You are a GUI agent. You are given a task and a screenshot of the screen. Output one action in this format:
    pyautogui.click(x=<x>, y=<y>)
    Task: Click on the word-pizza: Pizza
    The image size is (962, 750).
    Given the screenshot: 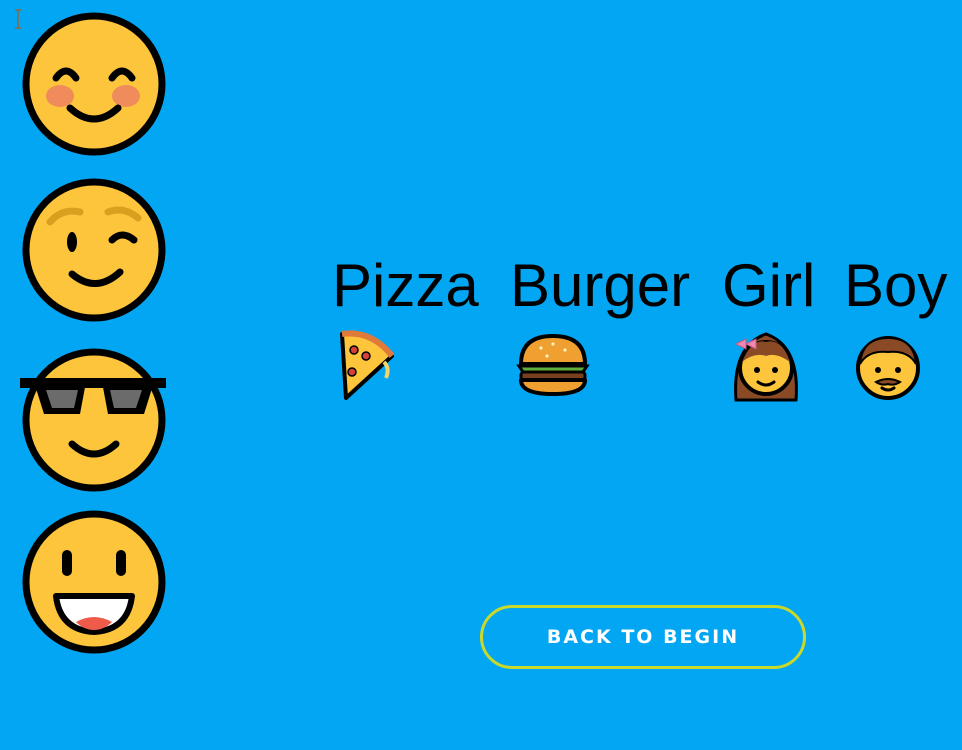 What is the action you would take?
    pyautogui.click(x=405, y=286)
    